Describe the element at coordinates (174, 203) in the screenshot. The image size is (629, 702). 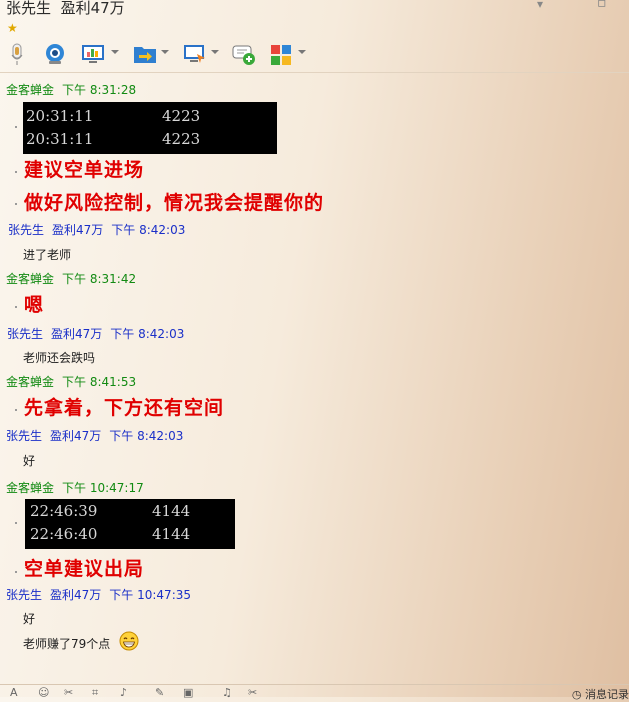
I see `advice-text: 做好风险控制，情况我会提醒你的` at that location.